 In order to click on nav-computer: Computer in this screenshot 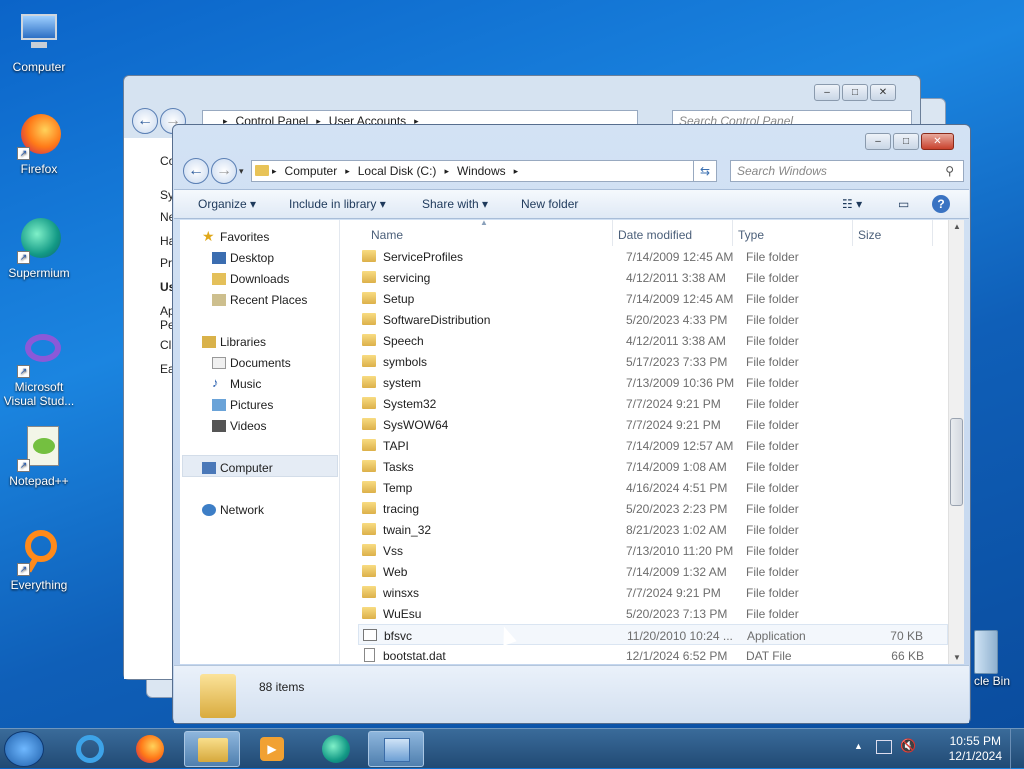, I will do `click(237, 468)`.